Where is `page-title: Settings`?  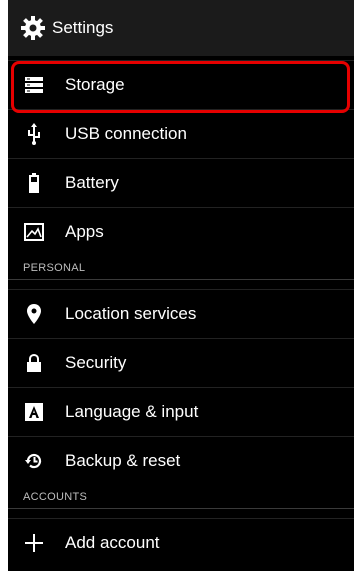
page-title: Settings is located at coordinates (83, 27).